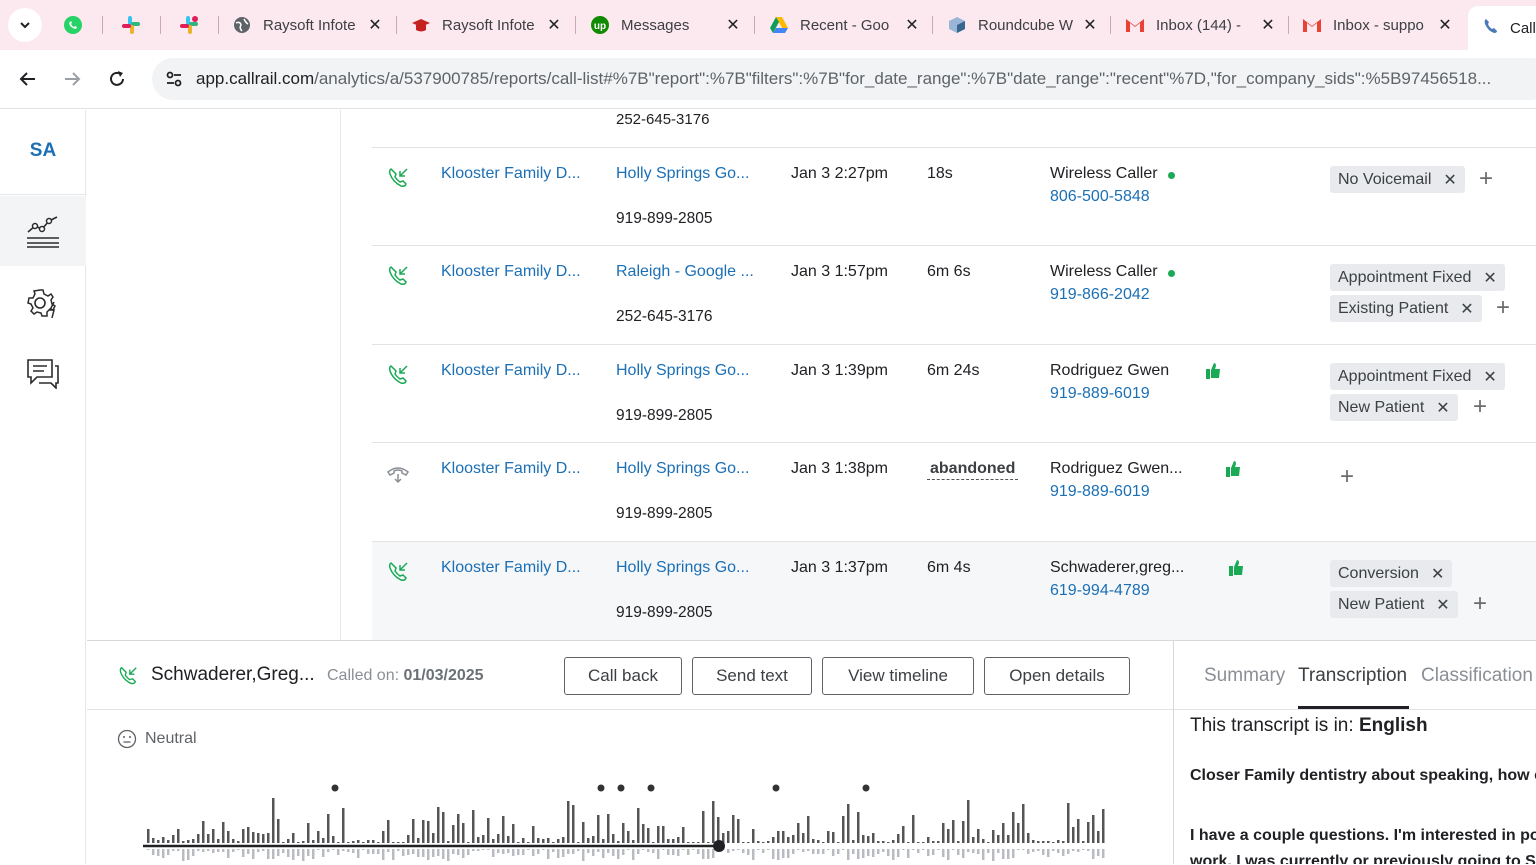 This screenshot has width=1536, height=865. What do you see at coordinates (1502, 28) in the screenshot?
I see `tab-callrail-active: Call` at bounding box center [1502, 28].